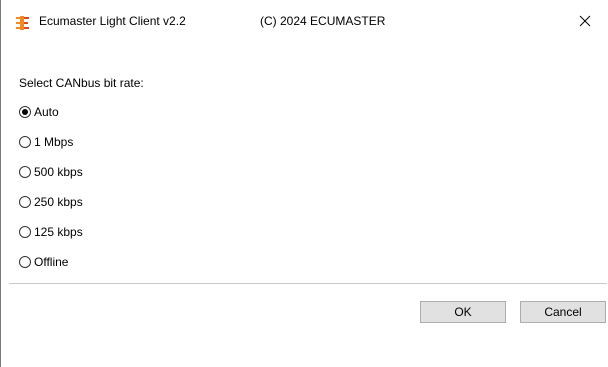 This screenshot has height=367, width=608. I want to click on radio-label: 125 kbps, so click(58, 232).